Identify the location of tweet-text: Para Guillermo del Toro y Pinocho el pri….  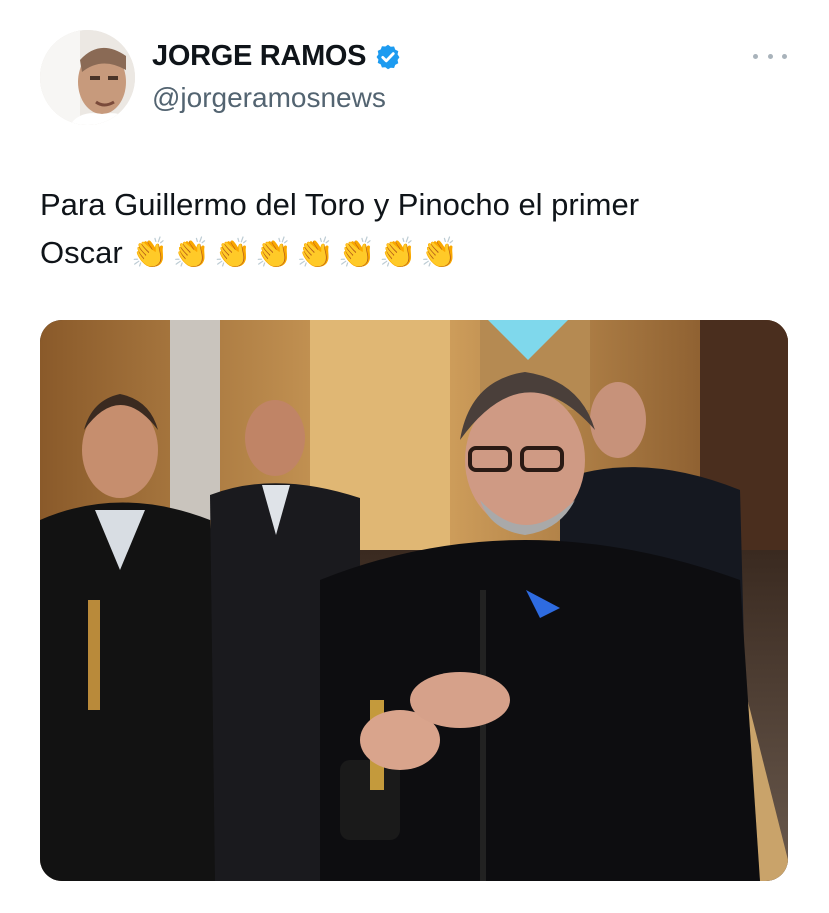
(420, 229).